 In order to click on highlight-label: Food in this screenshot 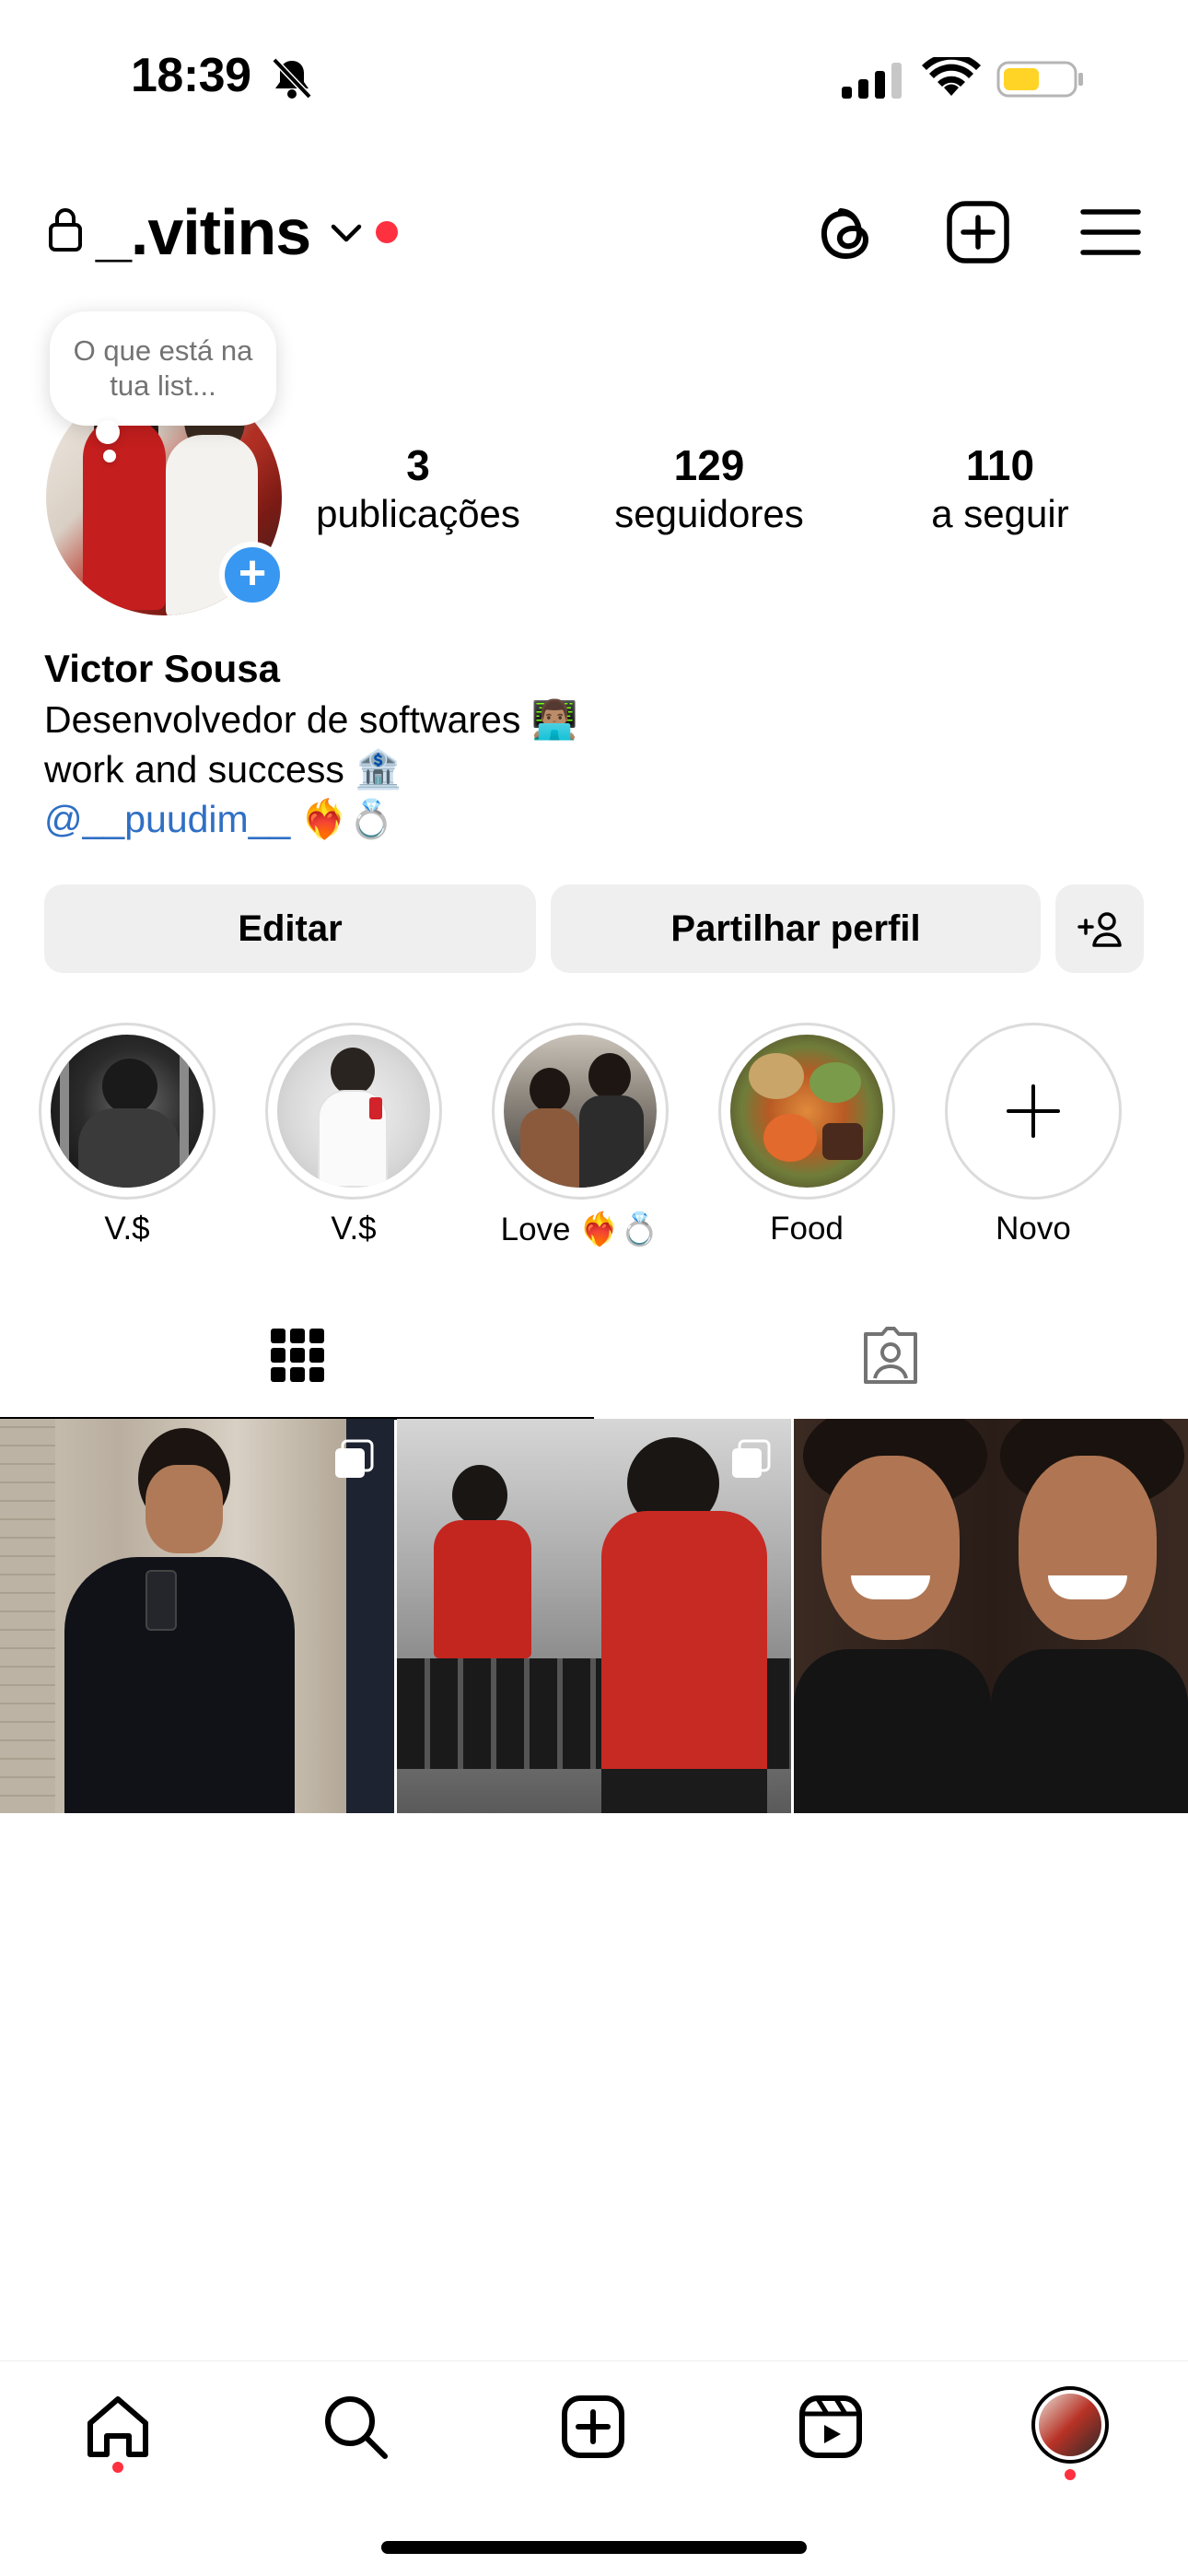, I will do `click(807, 1229)`.